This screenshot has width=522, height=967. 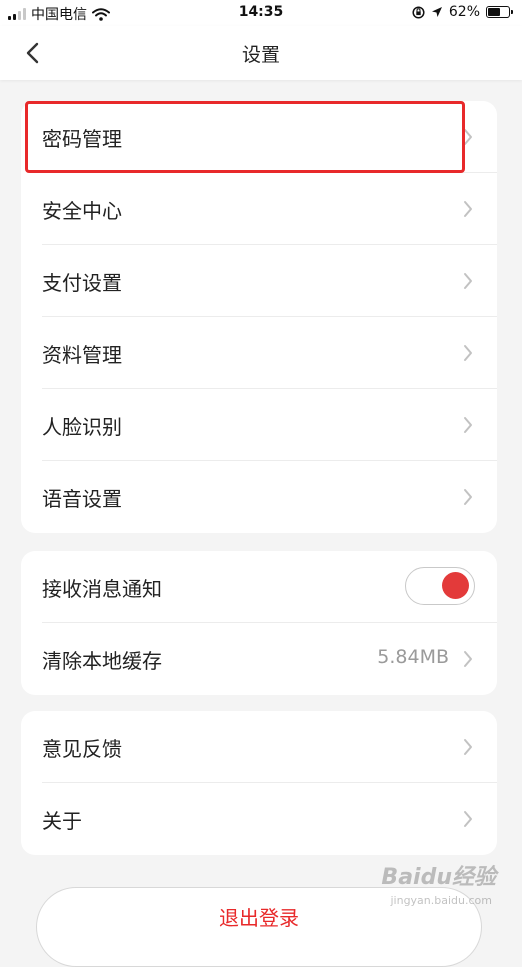 I want to click on watermark-logo: Baidu经验, so click(x=438, y=877).